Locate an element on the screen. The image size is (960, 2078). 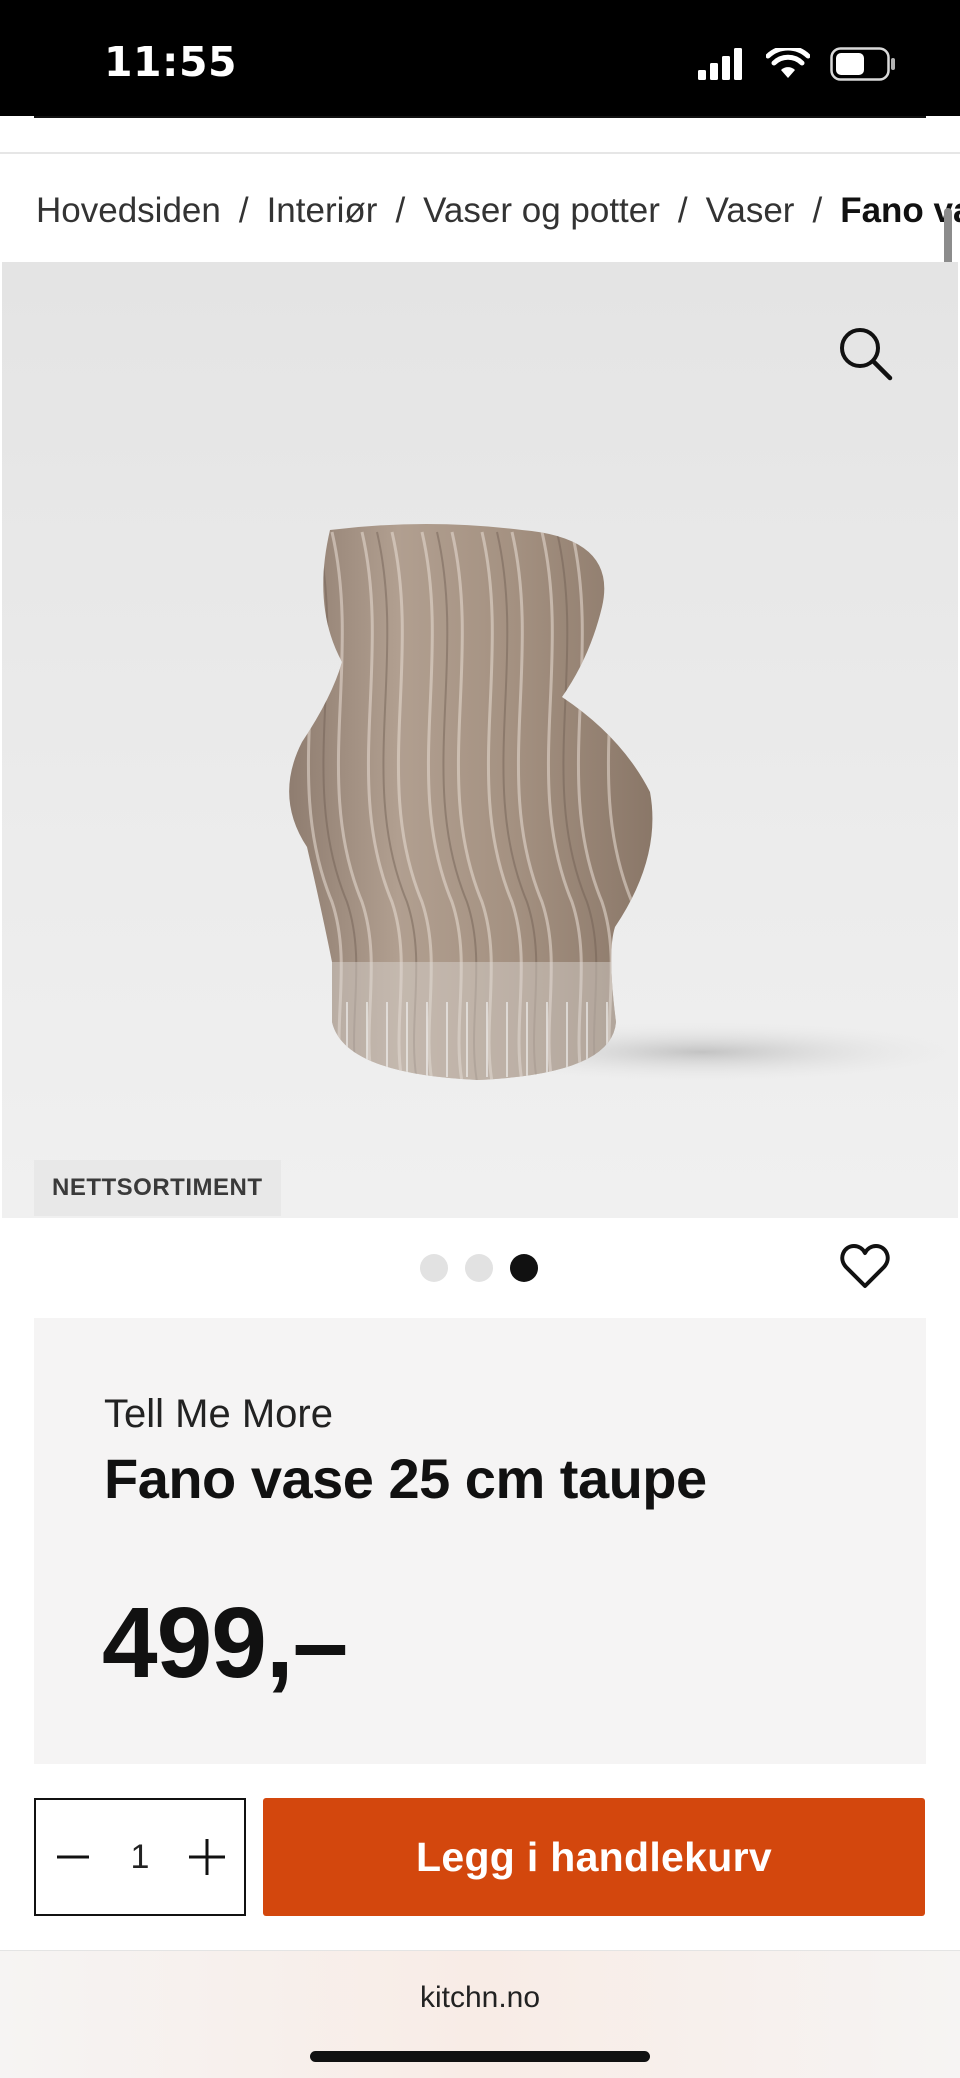
header-strip is located at coordinates (480, 135).